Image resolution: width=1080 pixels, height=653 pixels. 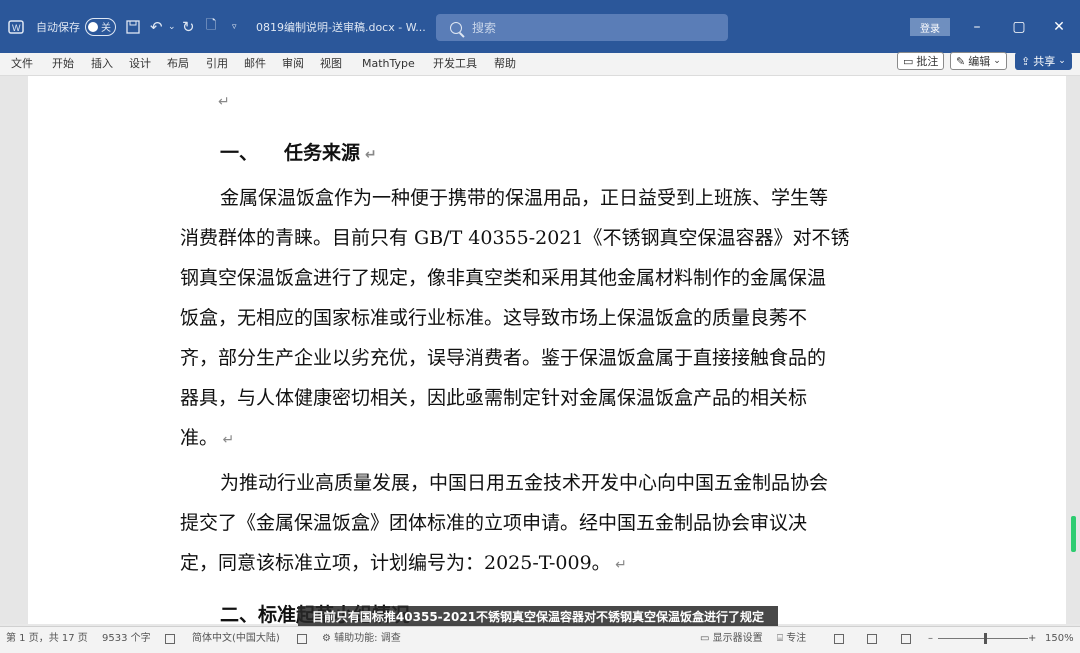 What do you see at coordinates (1019, 27) in the screenshot?
I see `restore-icon: ▢` at bounding box center [1019, 27].